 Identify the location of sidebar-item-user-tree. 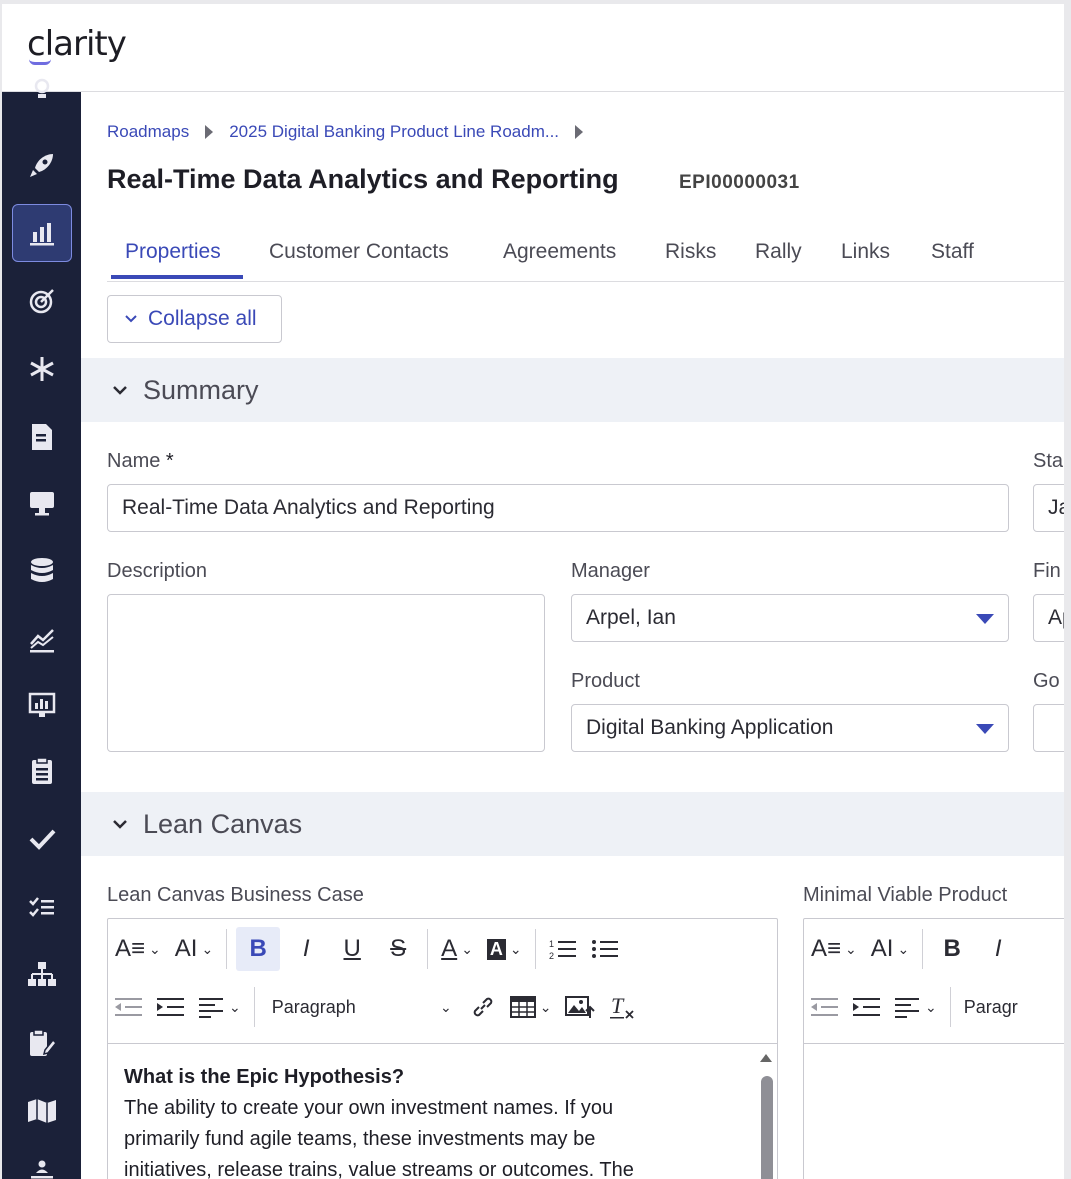
(41, 1160).